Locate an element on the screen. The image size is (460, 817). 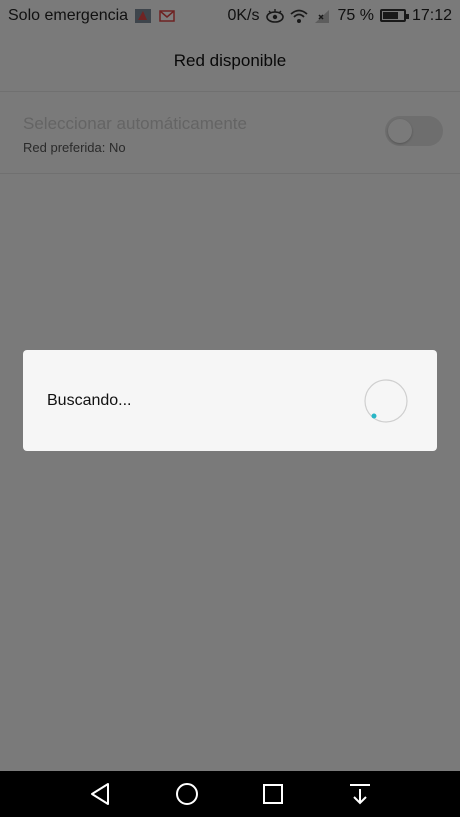
back-icon is located at coordinates (101, 794).